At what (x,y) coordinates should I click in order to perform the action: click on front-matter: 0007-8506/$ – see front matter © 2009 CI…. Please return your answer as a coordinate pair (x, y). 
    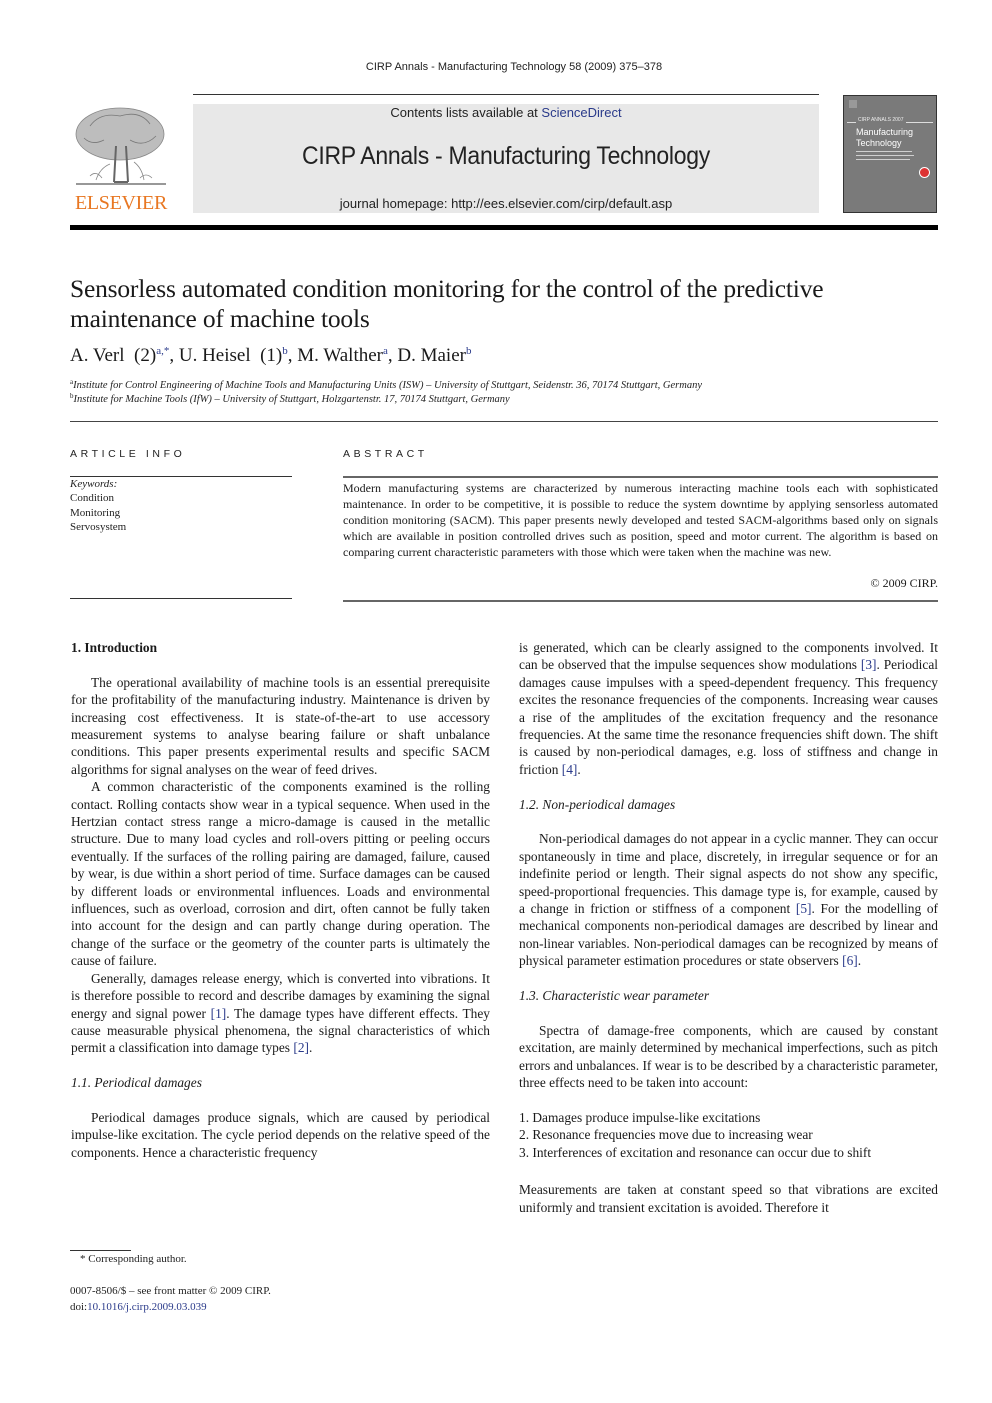
    Looking at the image, I should click on (170, 1299).